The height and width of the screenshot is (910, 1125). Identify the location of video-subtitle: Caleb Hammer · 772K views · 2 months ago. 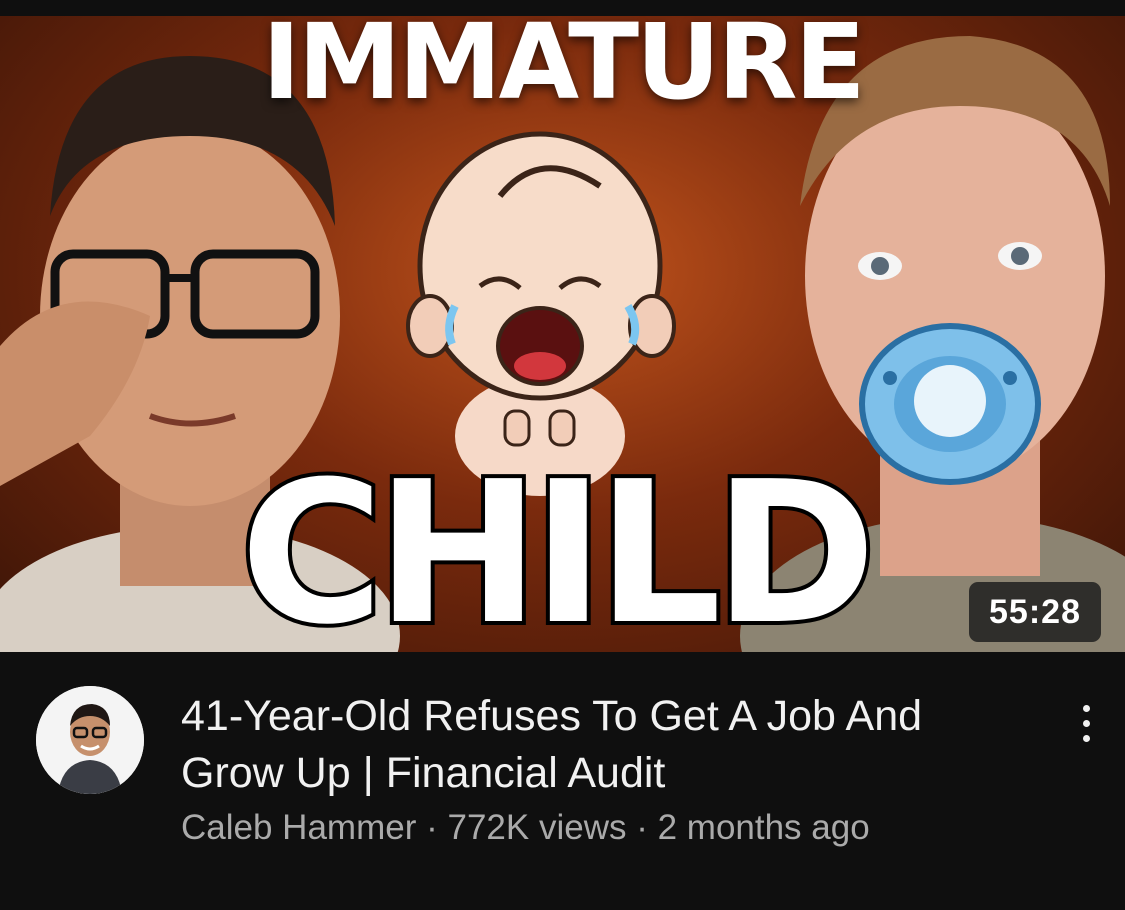
(525, 828).